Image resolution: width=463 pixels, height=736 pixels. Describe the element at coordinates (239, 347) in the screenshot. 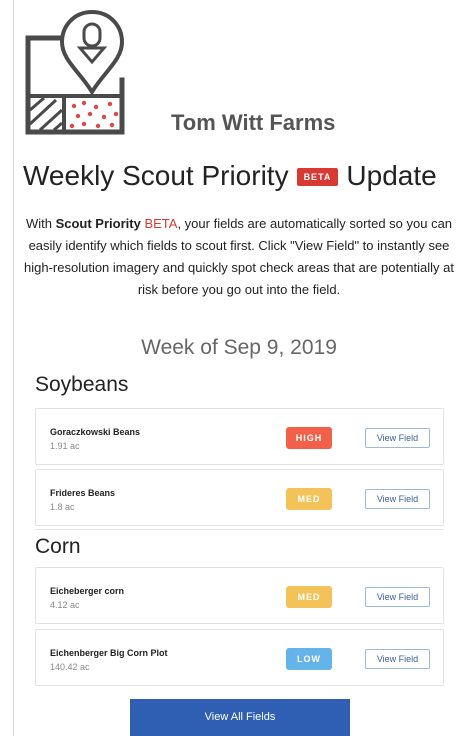

I see `week-label: Week of Sep 9, 2019` at that location.